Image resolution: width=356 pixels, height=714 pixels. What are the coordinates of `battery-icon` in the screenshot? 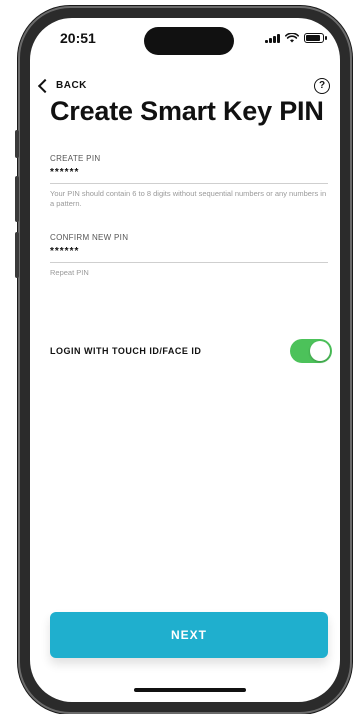 It's located at (315, 38).